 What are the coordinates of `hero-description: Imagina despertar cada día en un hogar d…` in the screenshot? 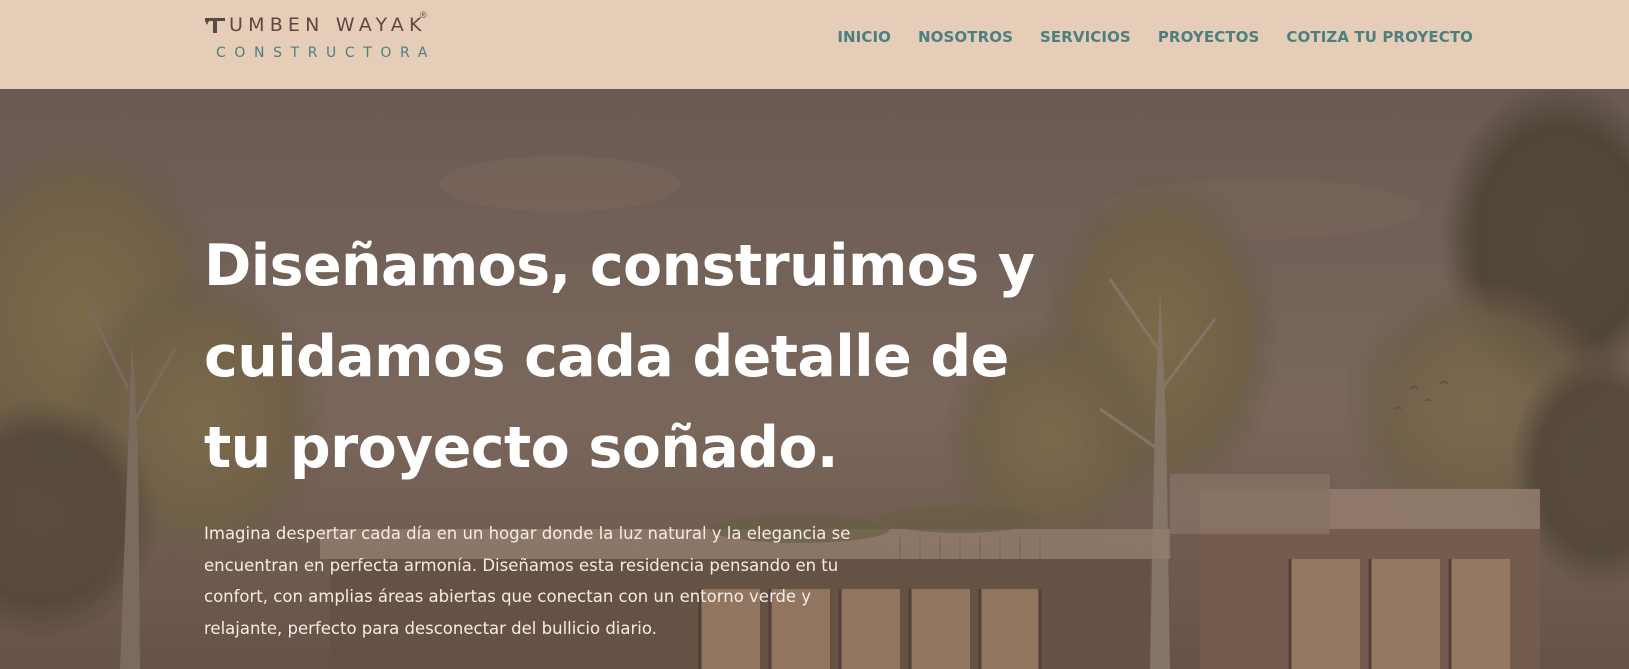 It's located at (527, 581).